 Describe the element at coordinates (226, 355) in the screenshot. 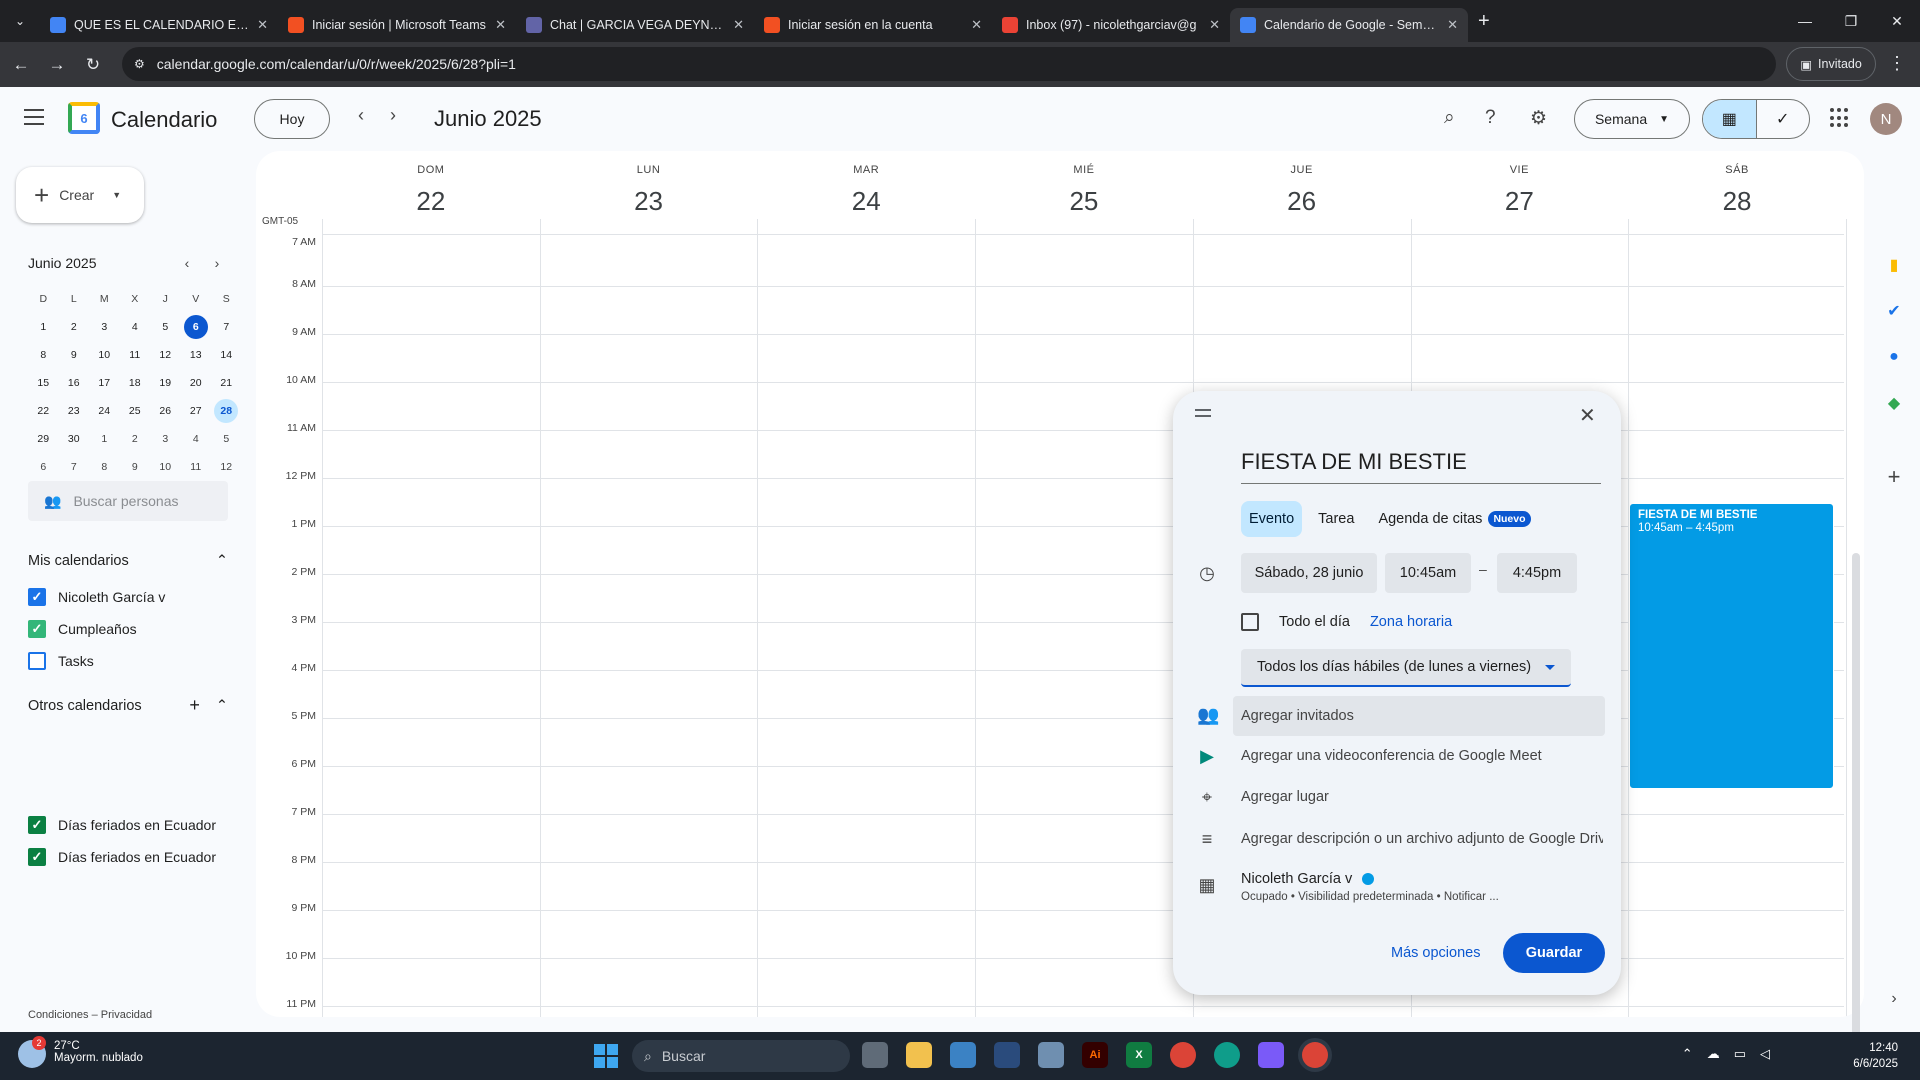

I see `mini-day: 14` at that location.